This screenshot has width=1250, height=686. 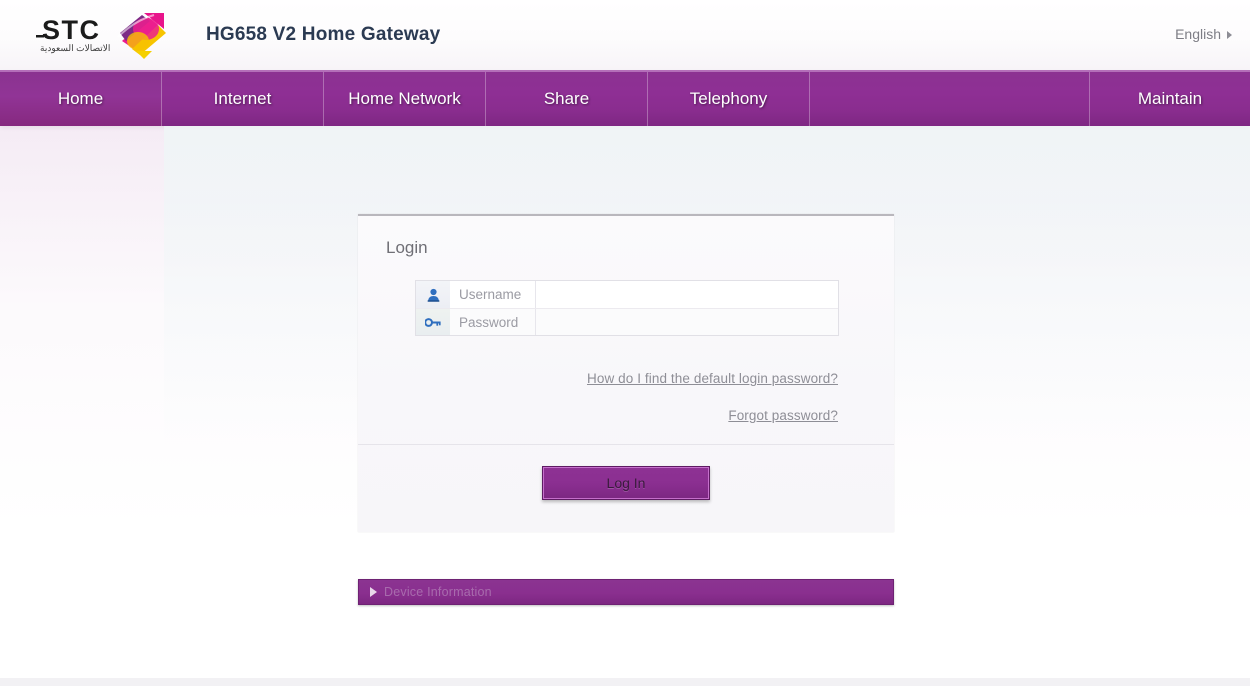 What do you see at coordinates (1198, 34) in the screenshot?
I see `language-label: English` at bounding box center [1198, 34].